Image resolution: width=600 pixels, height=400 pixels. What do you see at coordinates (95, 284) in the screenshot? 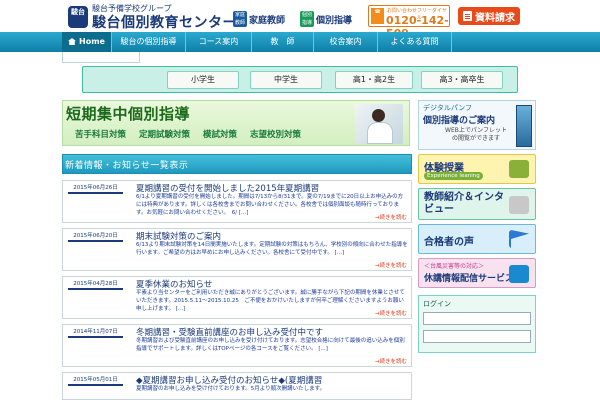
I see `news-date: 2015年04月28日` at bounding box center [95, 284].